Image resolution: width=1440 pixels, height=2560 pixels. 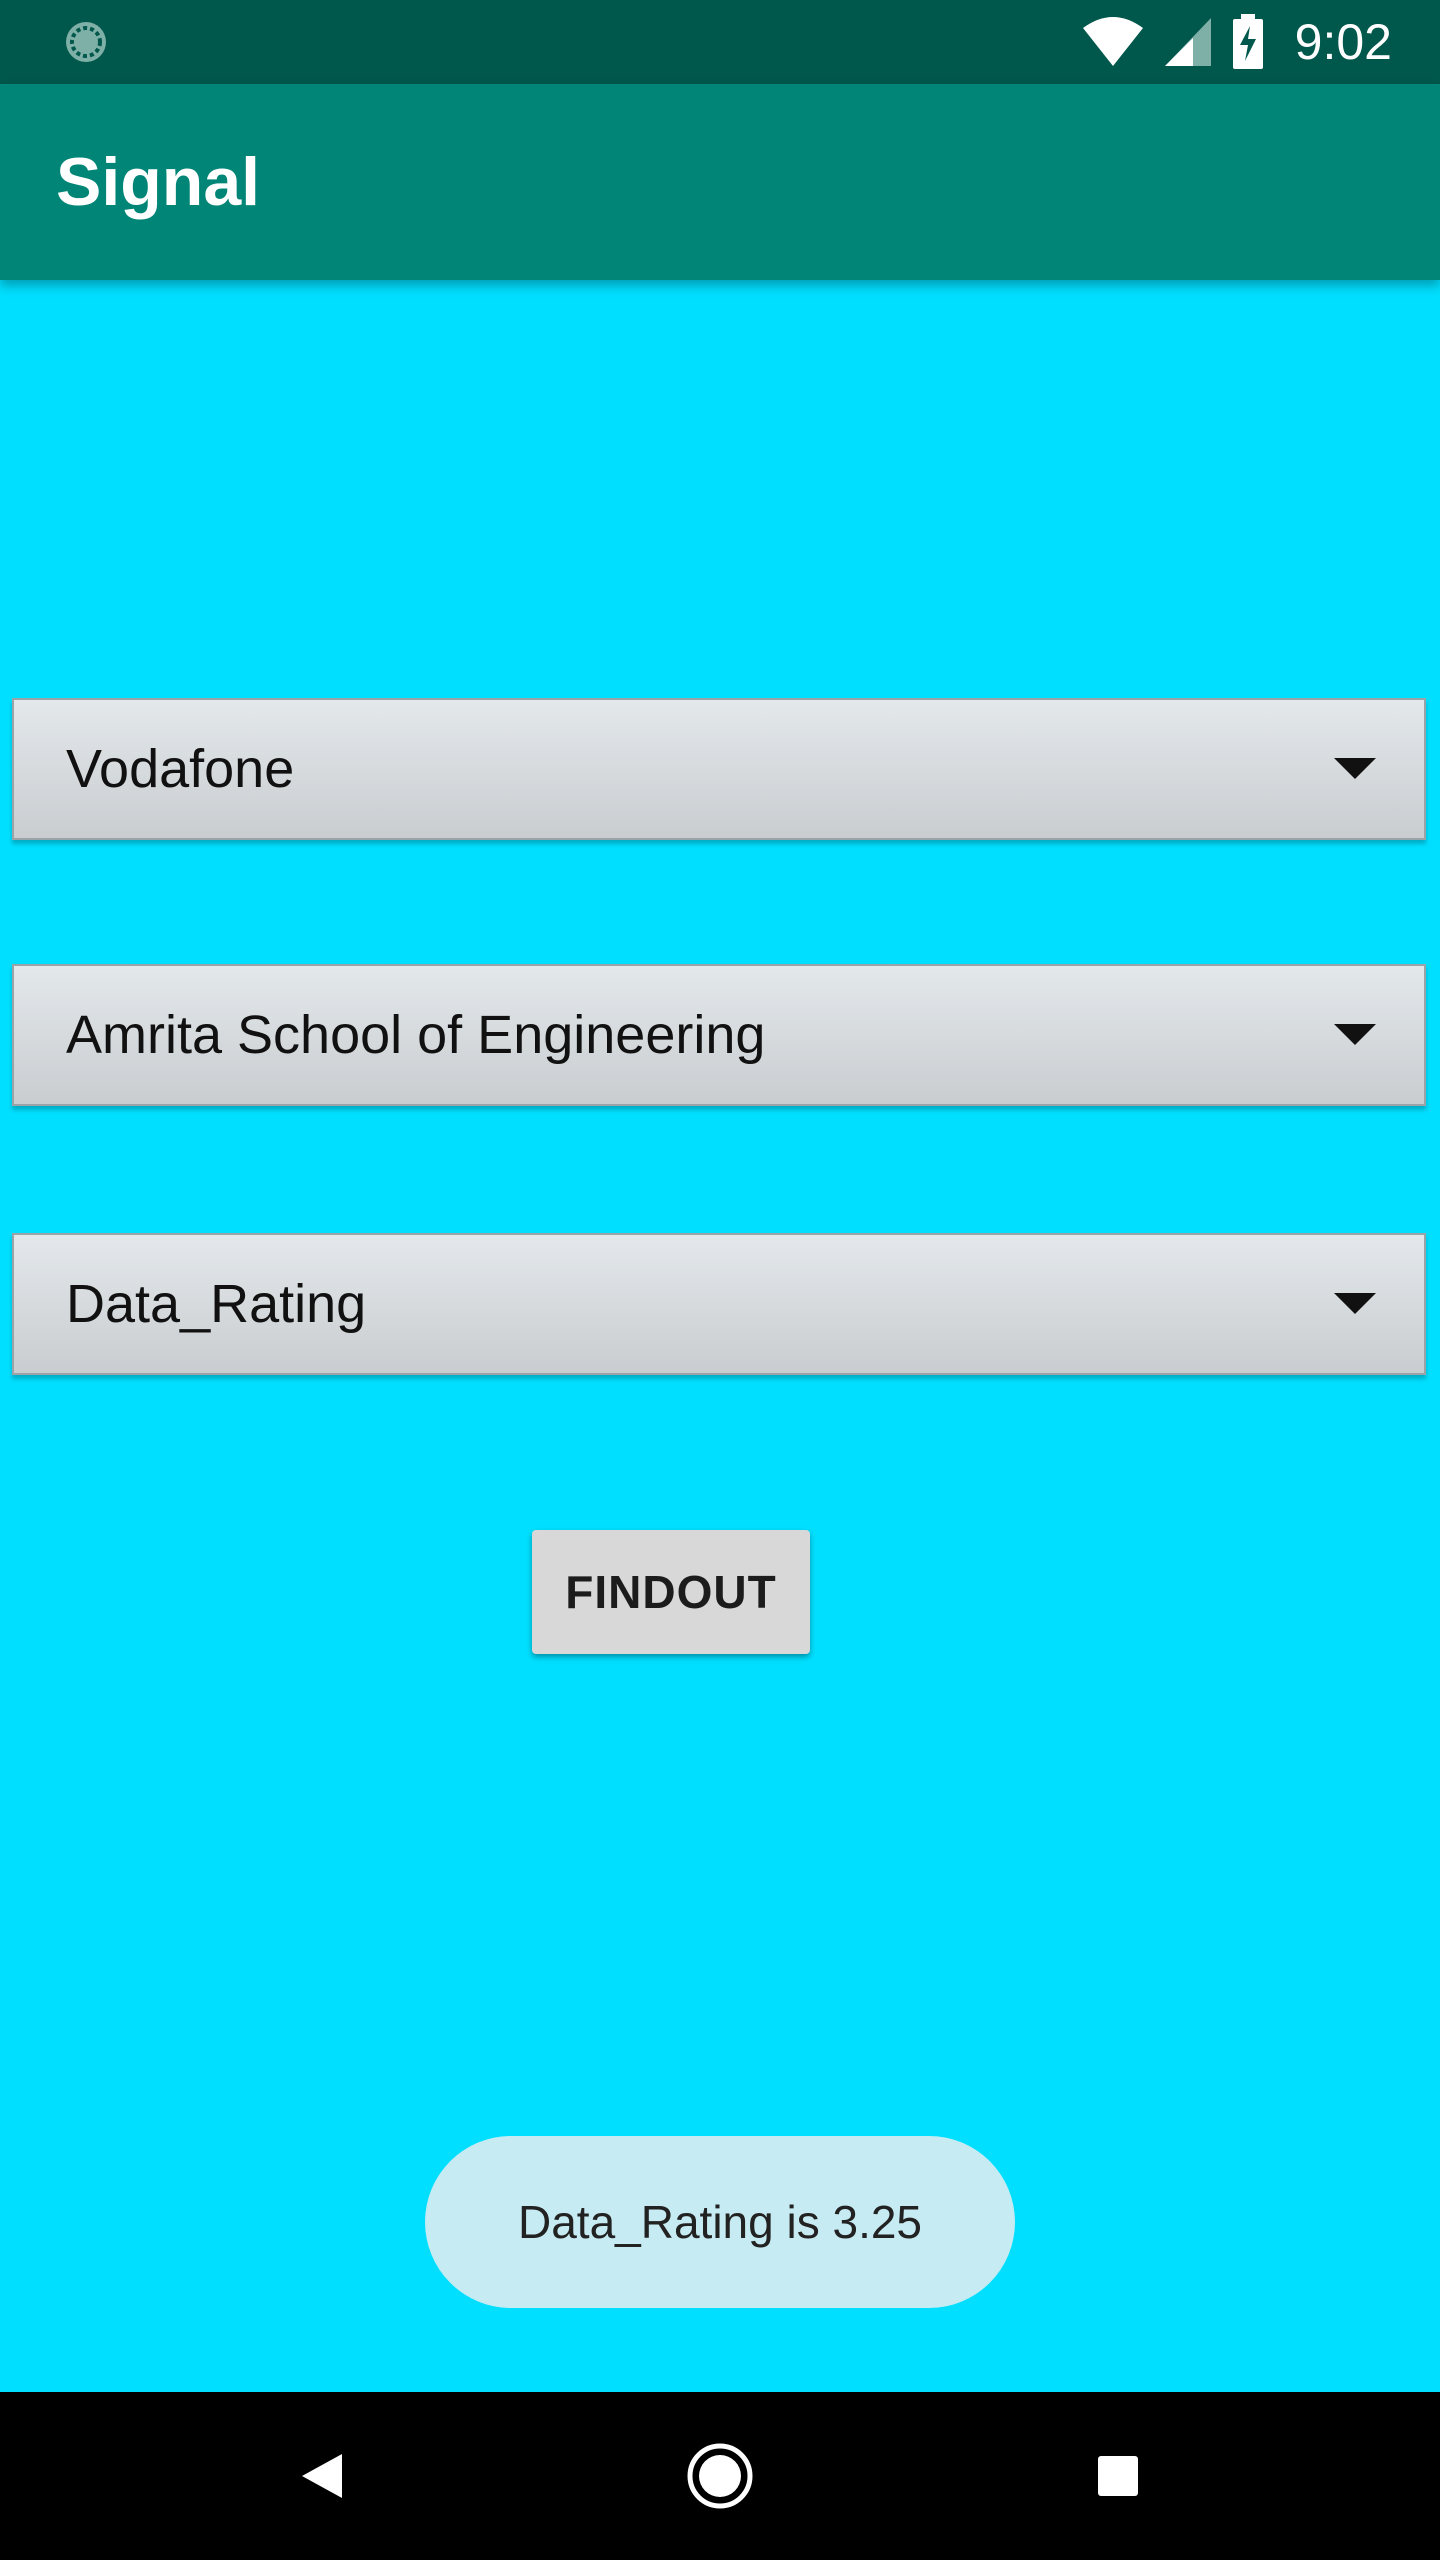 I want to click on toast-message: Data_Rating is 3.25, so click(x=720, y=2222).